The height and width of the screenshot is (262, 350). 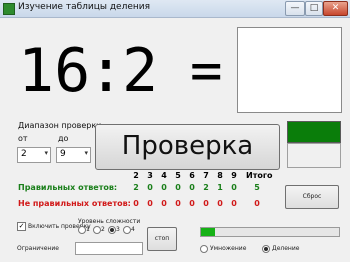 I want to click on range-to-select: 9 ▾, so click(x=73, y=155).